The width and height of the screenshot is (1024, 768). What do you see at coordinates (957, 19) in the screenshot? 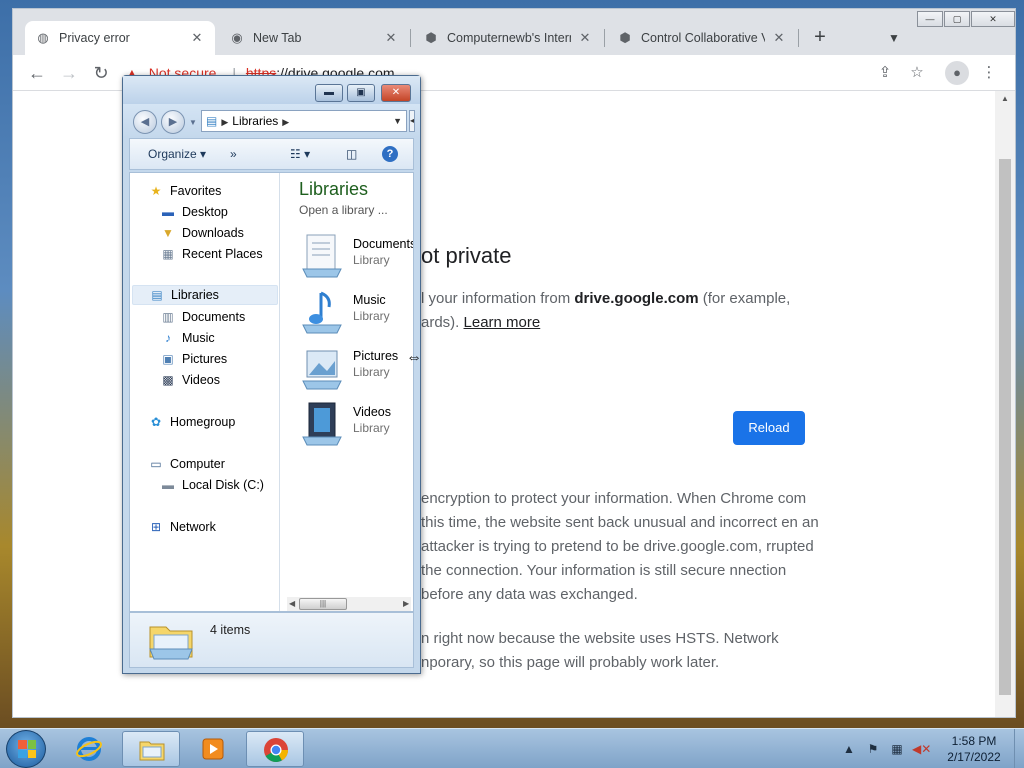
I see `maximize-button: ▢` at bounding box center [957, 19].